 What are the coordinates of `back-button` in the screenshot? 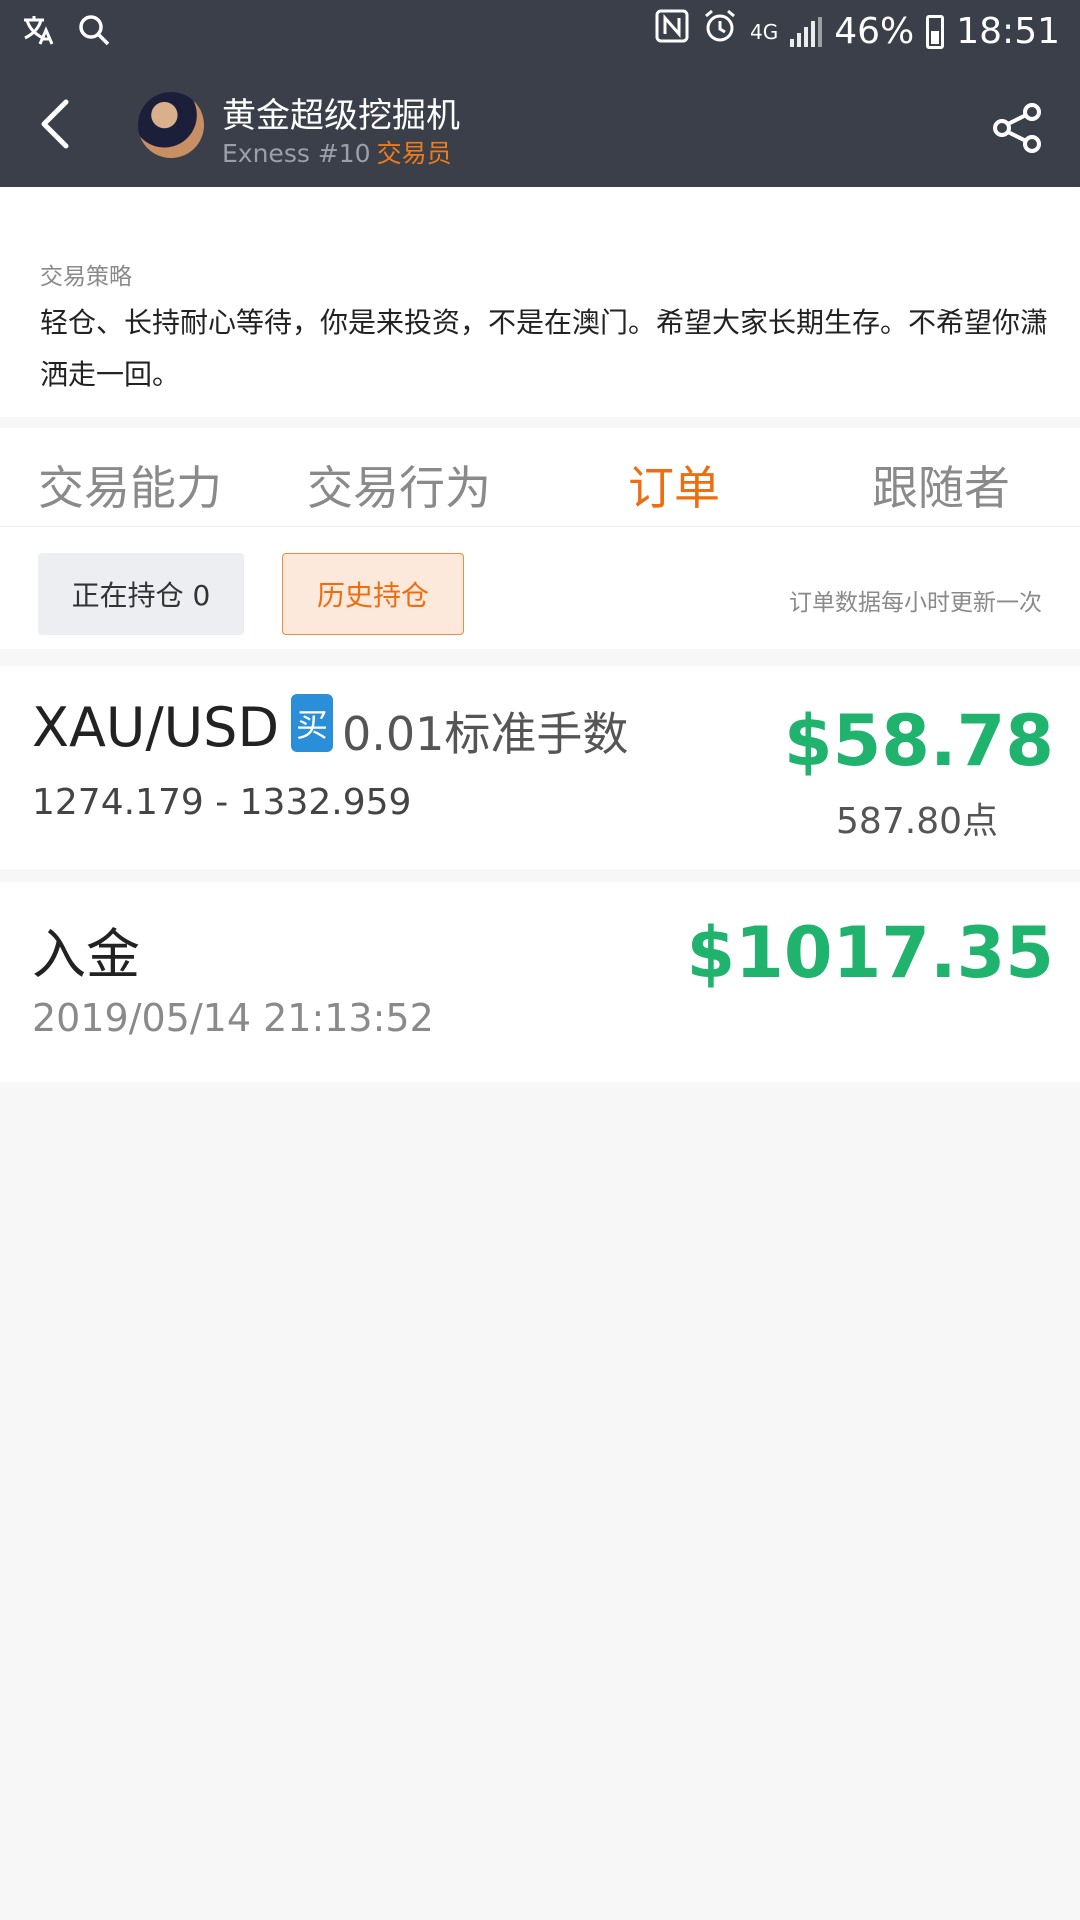 It's located at (60, 124).